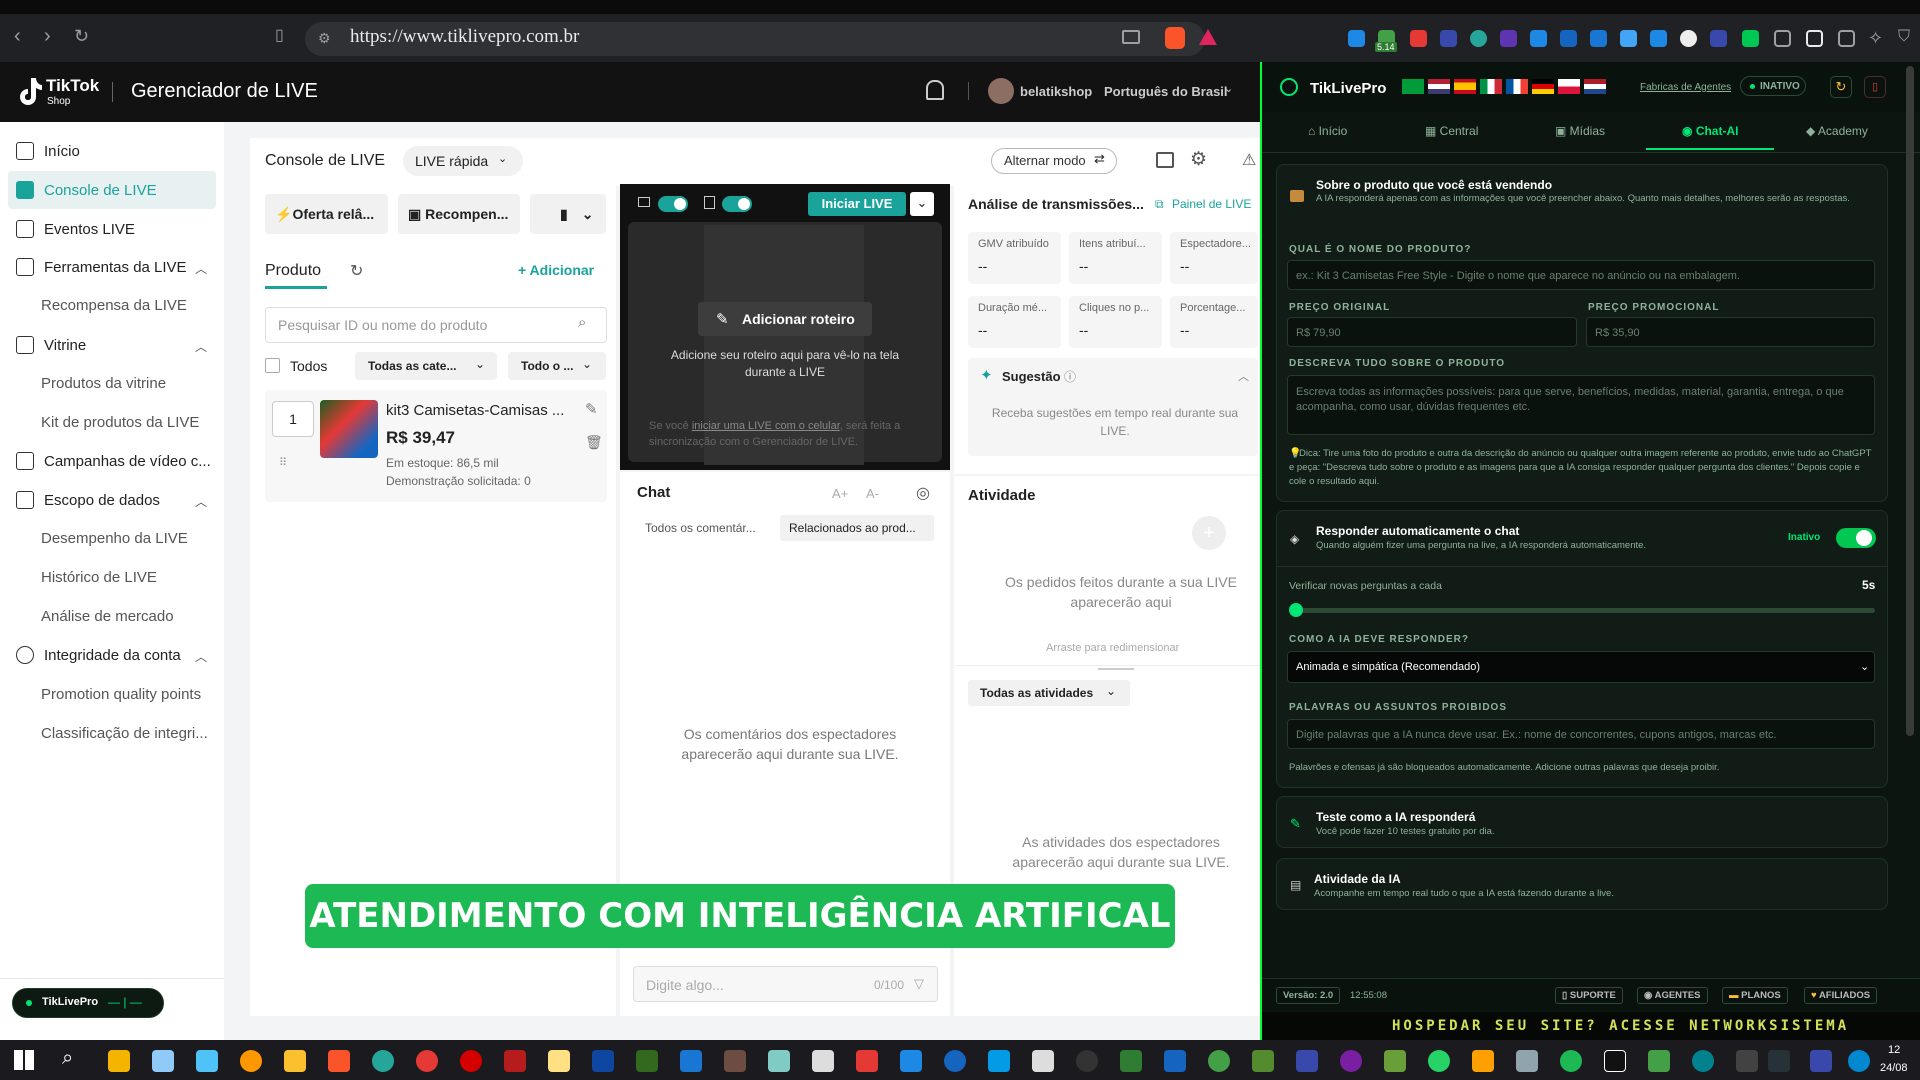  Describe the element at coordinates (1589, 995) in the screenshot. I see `support-button: ▯ SUPORTE` at that location.